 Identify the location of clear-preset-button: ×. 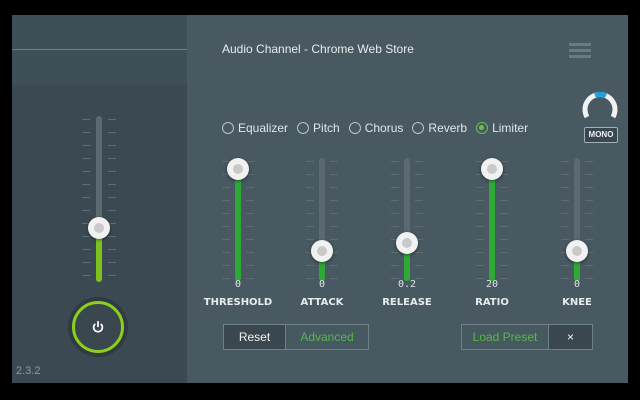
(571, 337).